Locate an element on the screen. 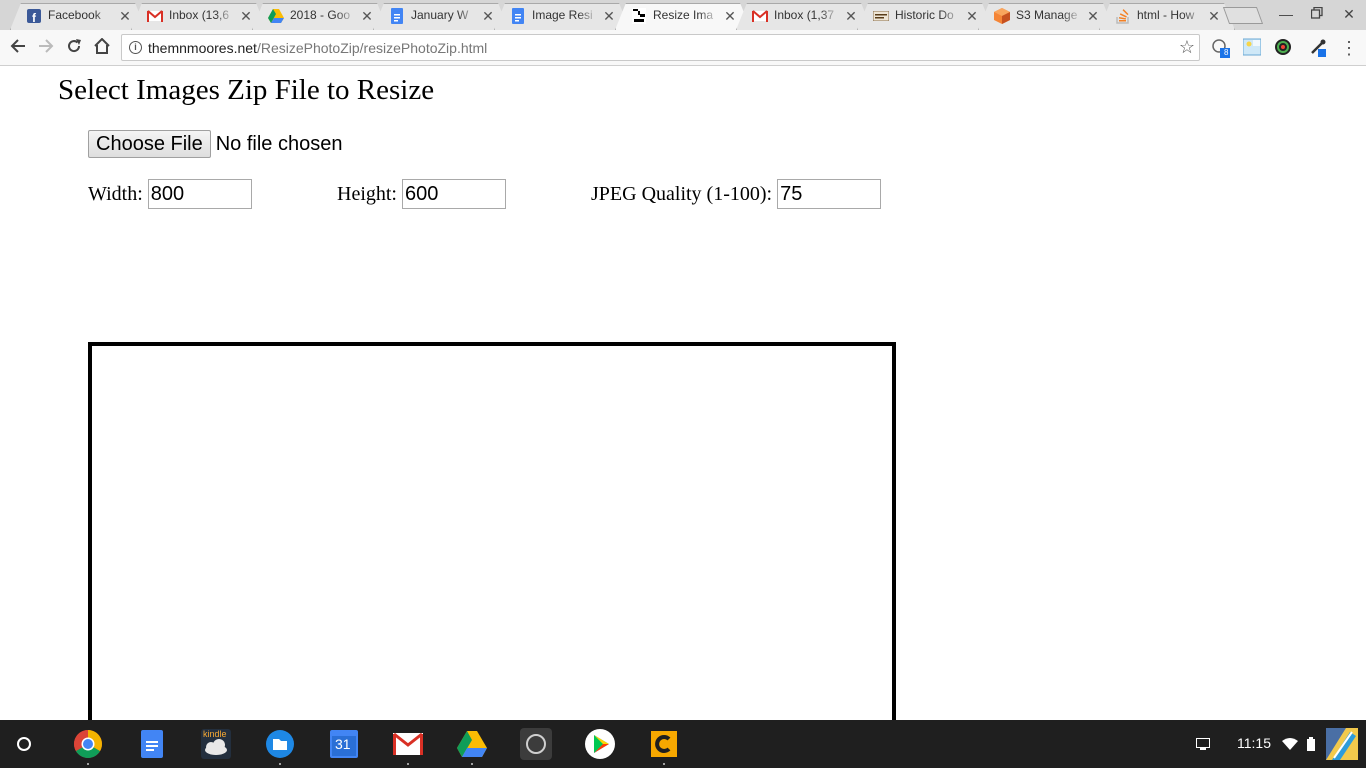 Image resolution: width=1366 pixels, height=768 pixels. tab-stackoverflow: html - How ✕ is located at coordinates (1167, 16).